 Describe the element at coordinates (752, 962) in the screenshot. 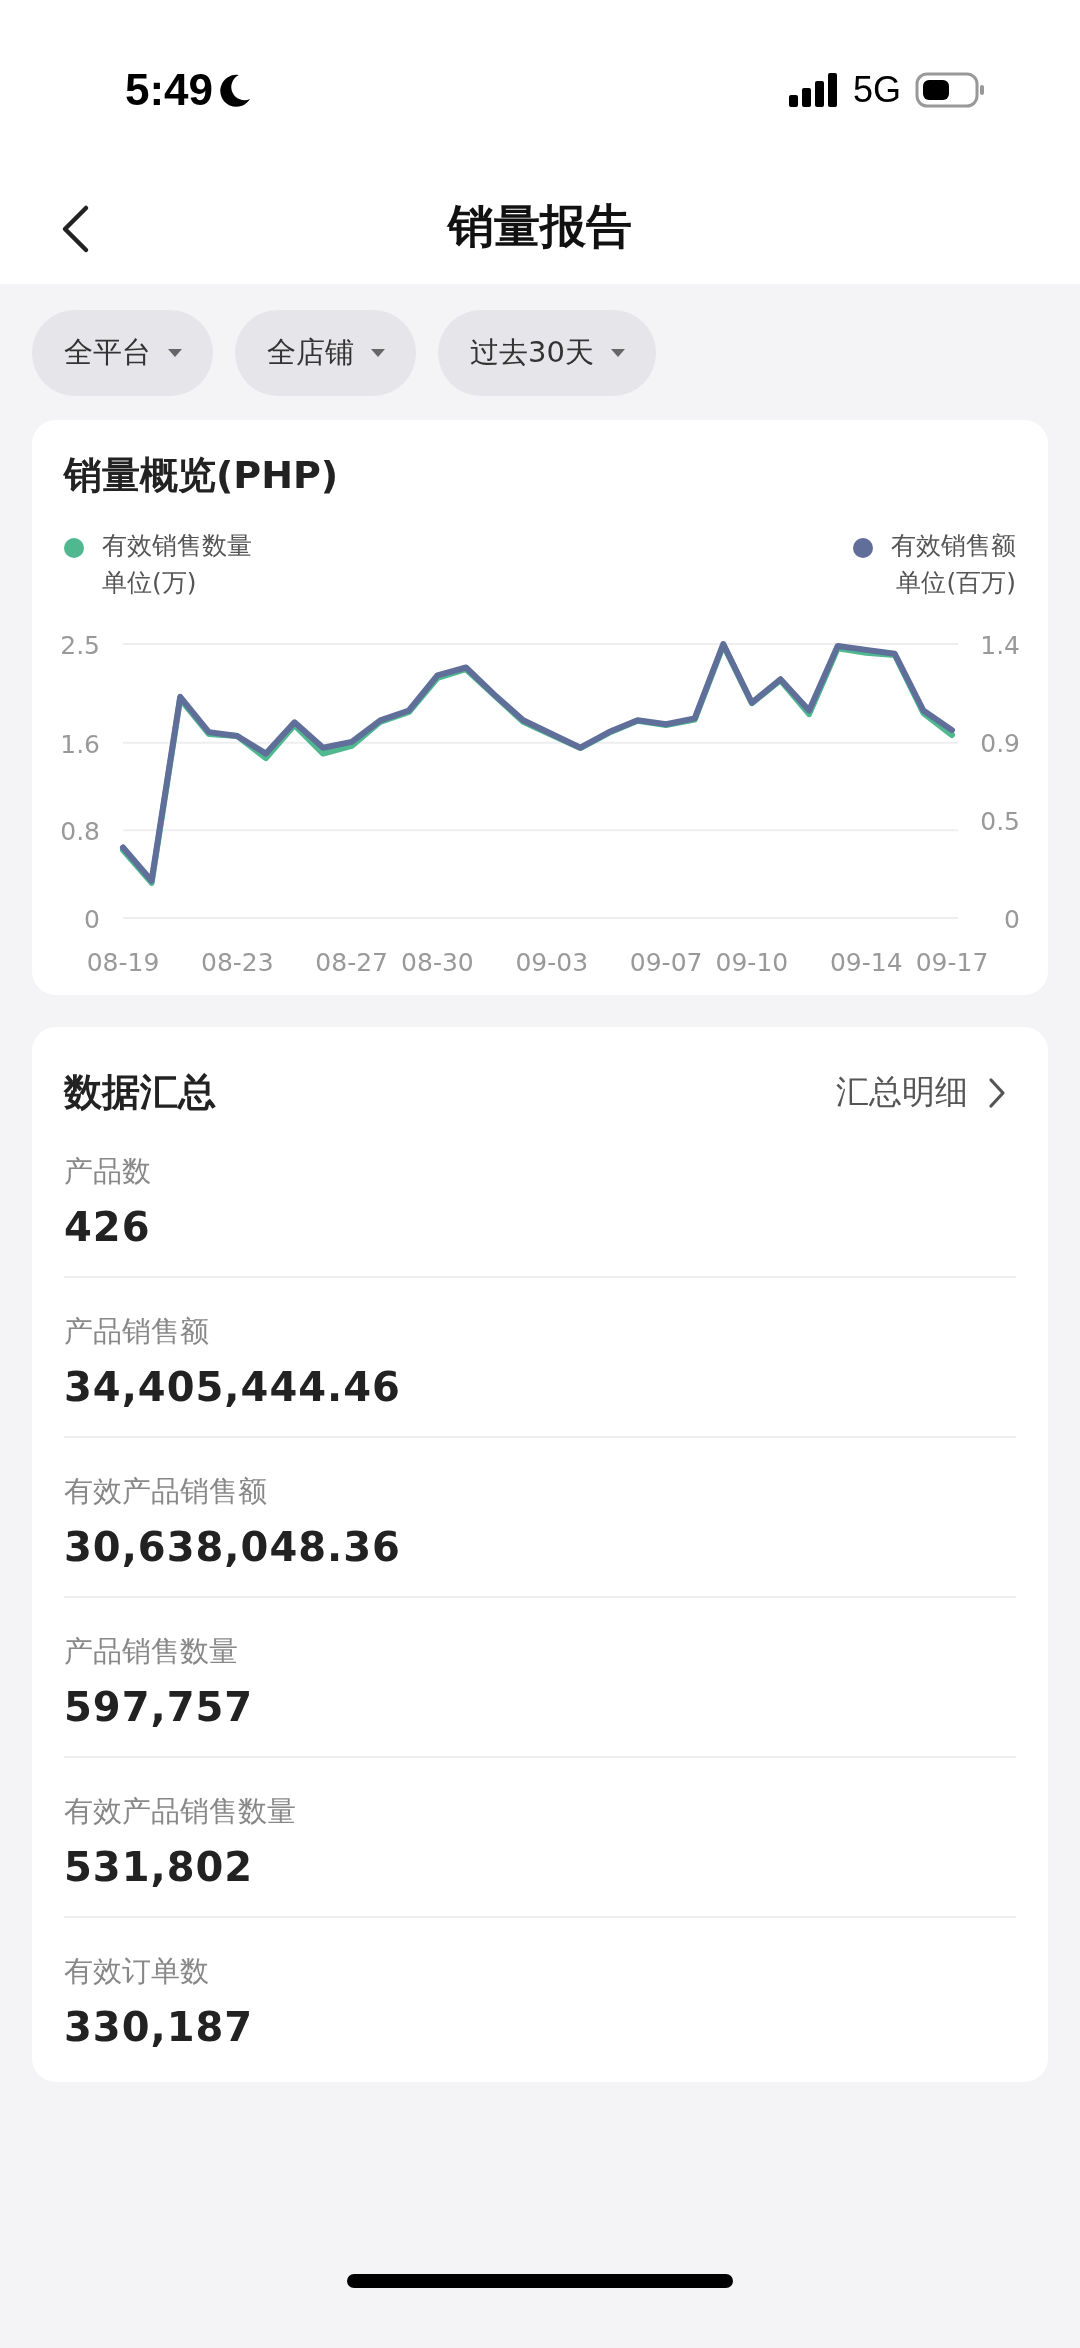

I see `x-axis-label: 09-10` at that location.